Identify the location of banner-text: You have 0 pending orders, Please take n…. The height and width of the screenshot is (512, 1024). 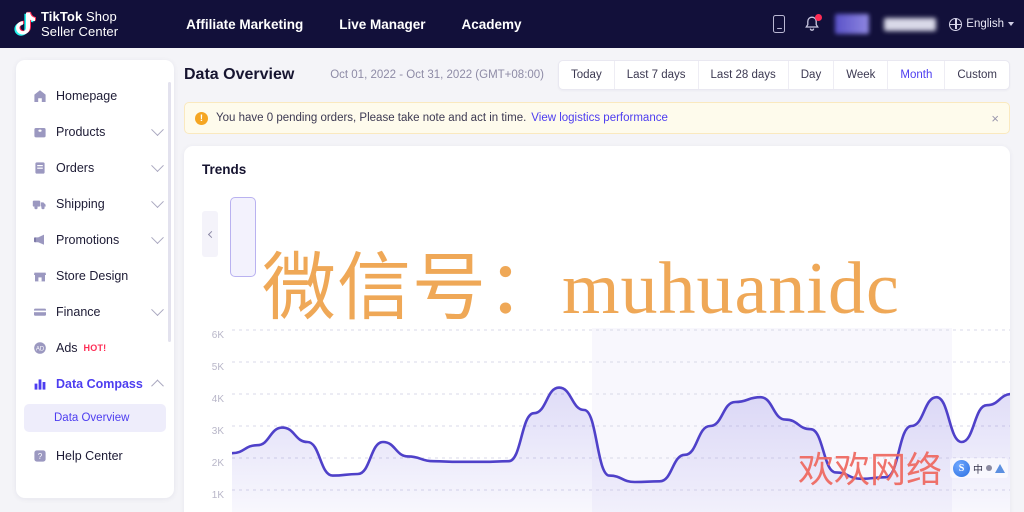
(371, 118).